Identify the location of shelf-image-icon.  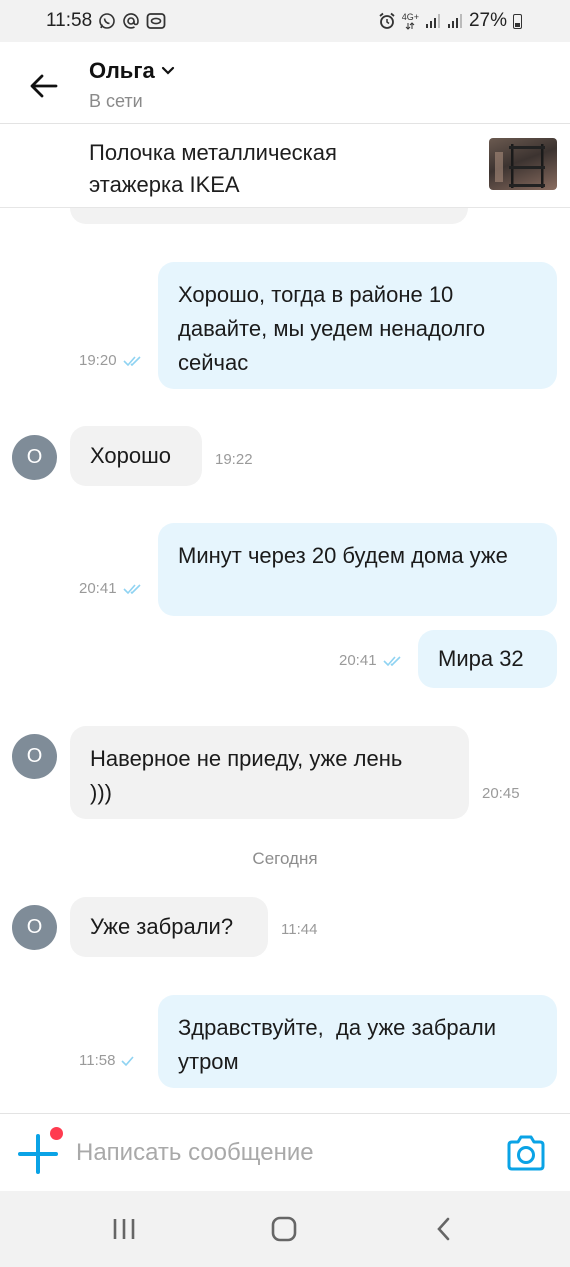
(520, 166).